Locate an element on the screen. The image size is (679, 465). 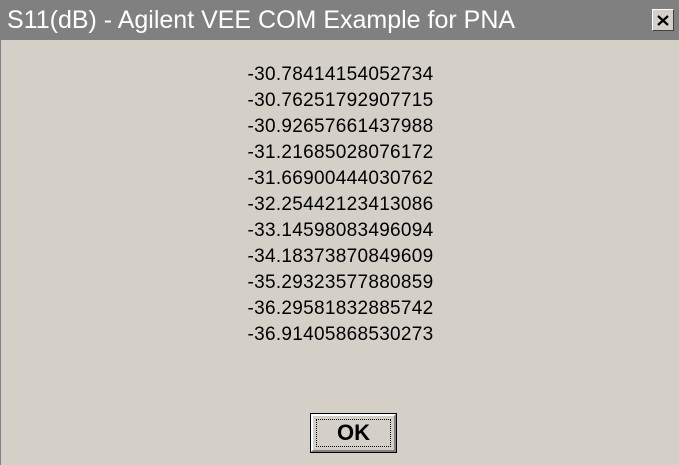
value-row: -30.78414154052734 is located at coordinates (340, 74).